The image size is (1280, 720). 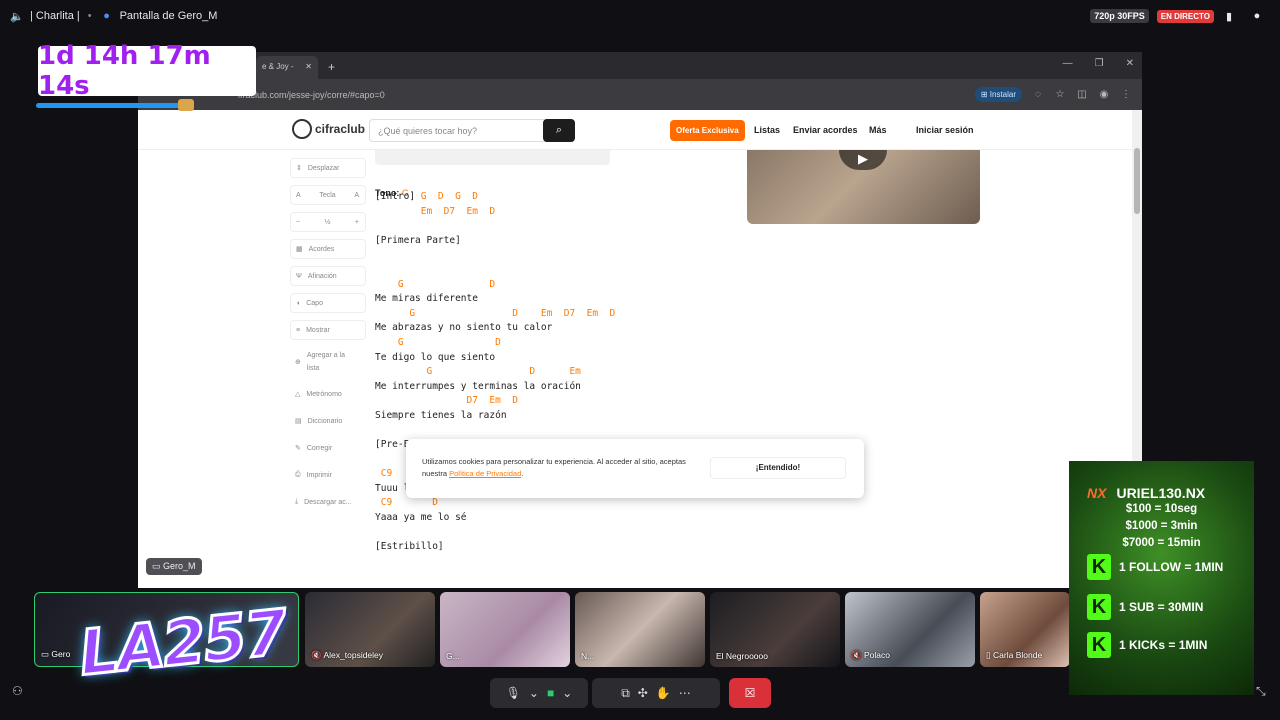 What do you see at coordinates (370, 629) in the screenshot?
I see `participant-tile: 🔇 Alex_topsideley` at bounding box center [370, 629].